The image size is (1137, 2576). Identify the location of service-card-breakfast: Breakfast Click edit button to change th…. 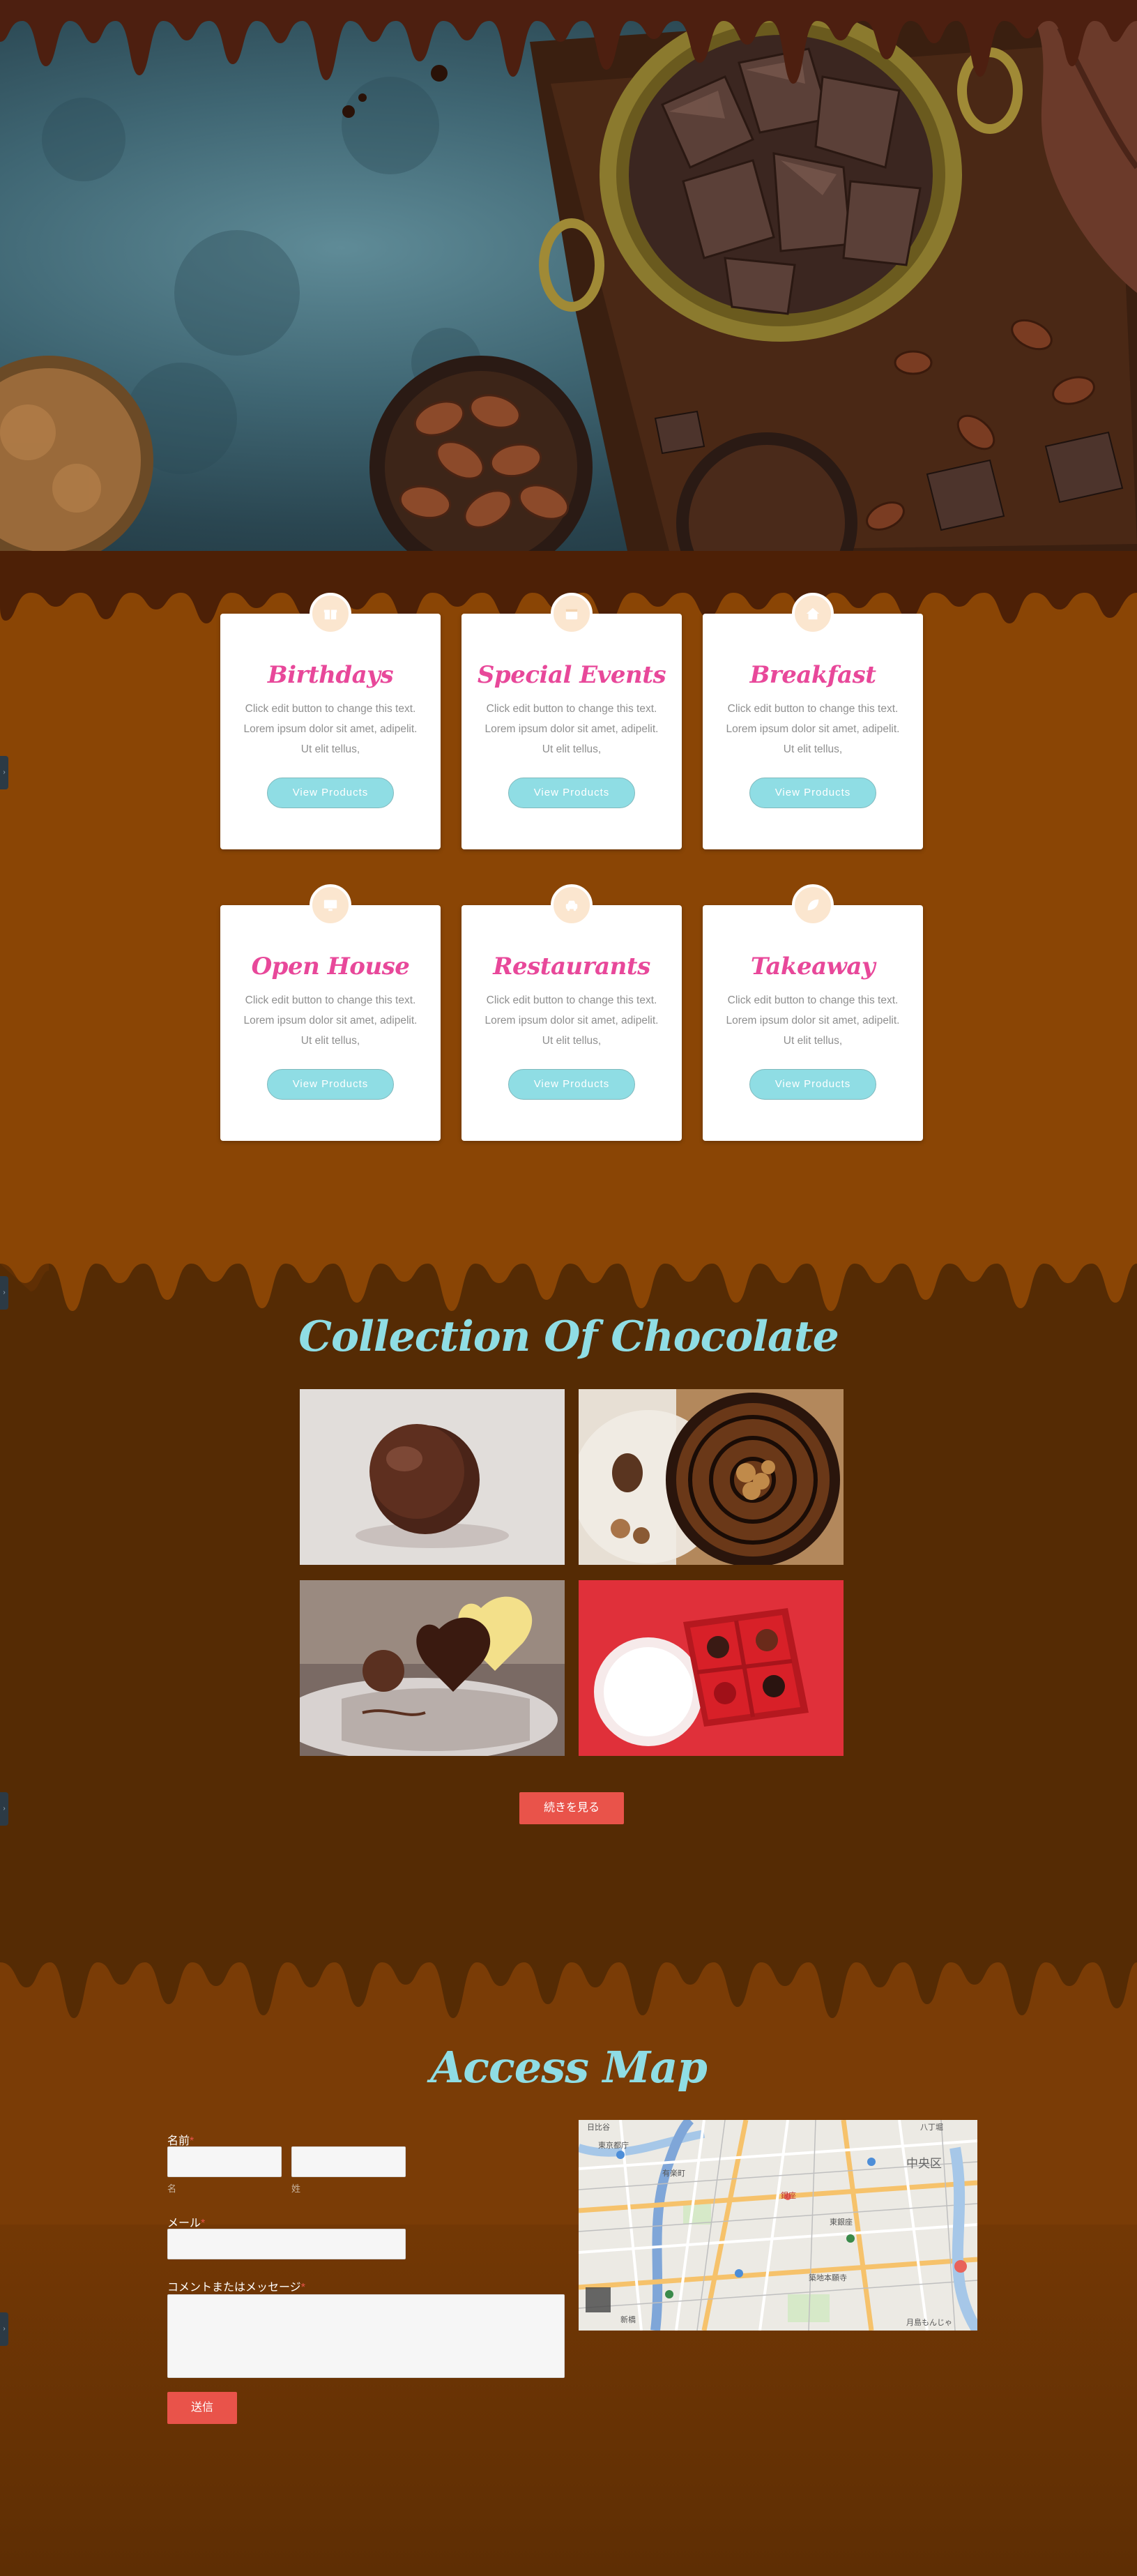
(813, 721).